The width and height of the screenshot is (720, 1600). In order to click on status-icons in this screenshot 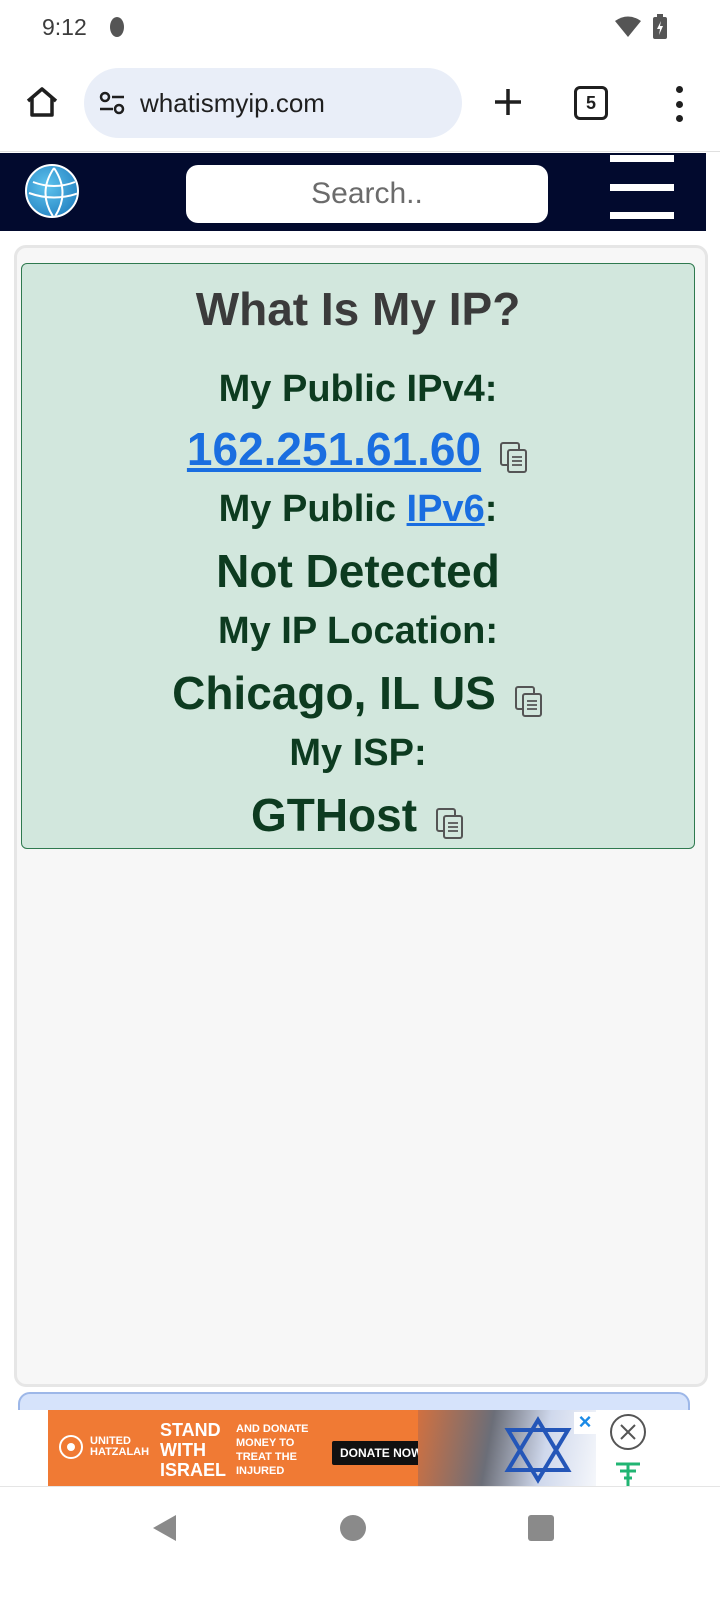, I will do `click(641, 29)`.